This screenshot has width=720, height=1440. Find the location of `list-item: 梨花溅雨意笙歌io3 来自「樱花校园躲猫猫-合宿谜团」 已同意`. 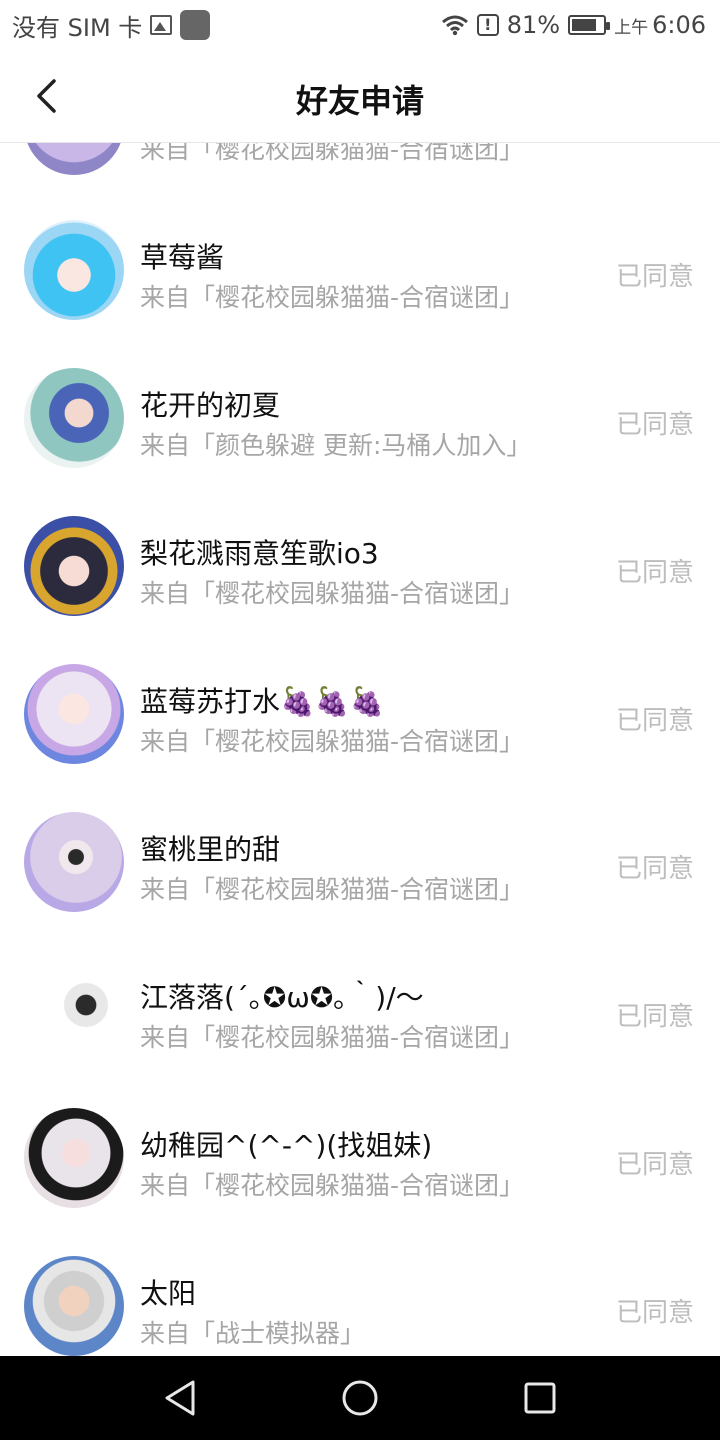

list-item: 梨花溅雨意笙歌io3 来自「樱花校园躲猫猫-合宿谜团」 已同意 is located at coordinates (360, 566).